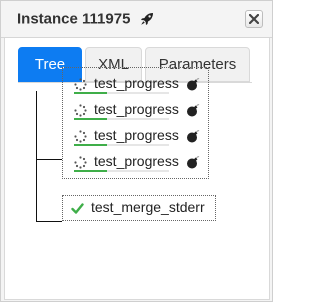 The height and width of the screenshot is (305, 320). Describe the element at coordinates (148, 207) in the screenshot. I see `node-label: test_merge_stderr` at that location.